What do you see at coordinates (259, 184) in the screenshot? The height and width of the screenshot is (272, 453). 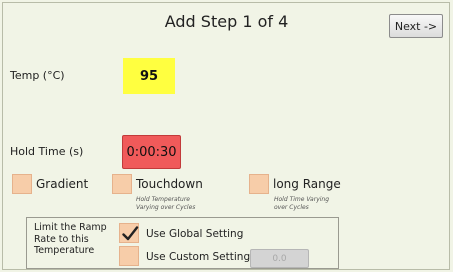 I see `long-range-checkbox` at bounding box center [259, 184].